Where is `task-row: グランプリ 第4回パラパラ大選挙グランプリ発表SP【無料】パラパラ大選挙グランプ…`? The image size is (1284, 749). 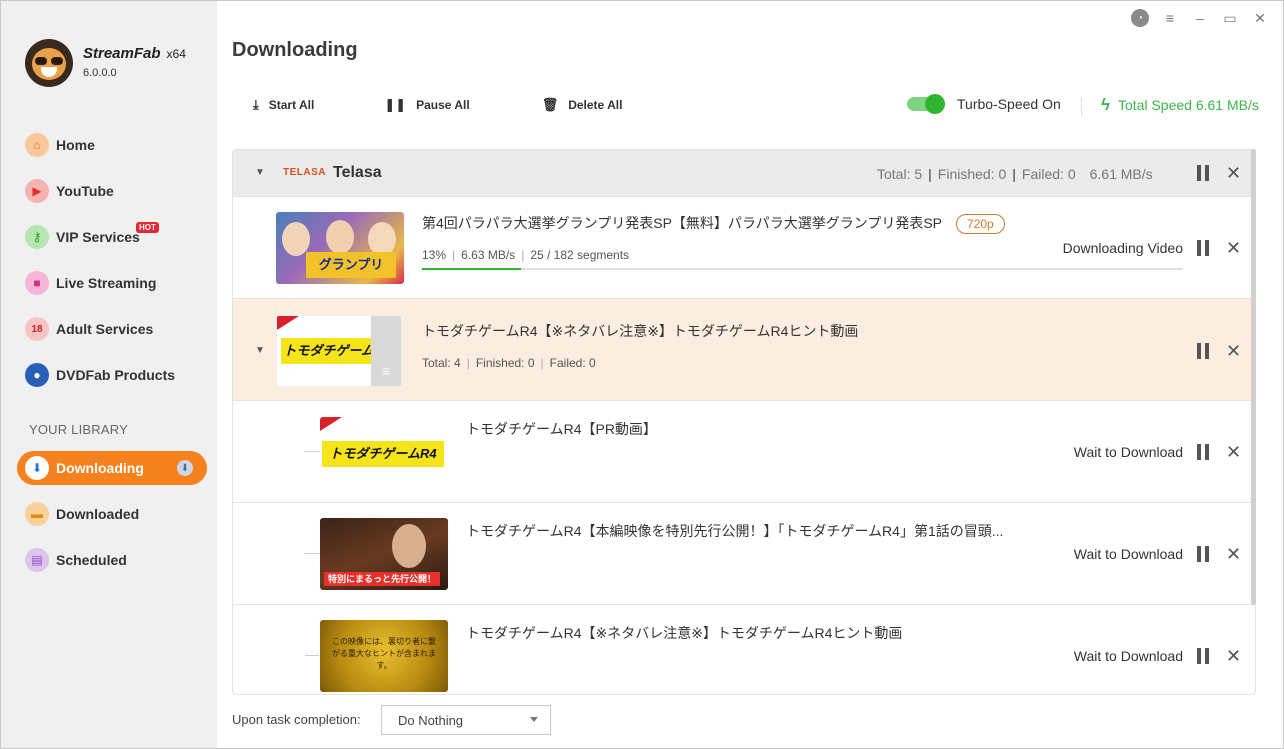
task-row: グランプリ 第4回パラパラ大選挙グランプリ発表SP【無料】パラパラ大選挙グランプ… is located at coordinates (744, 247).